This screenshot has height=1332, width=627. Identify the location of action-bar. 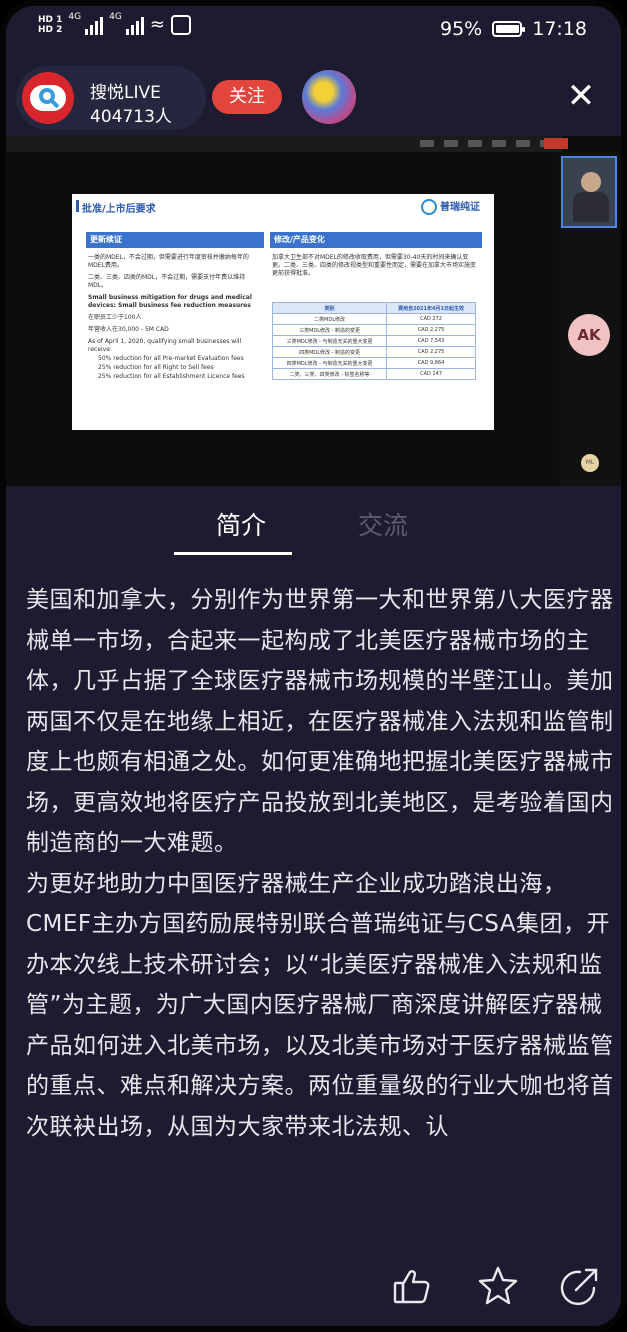
(313, 1288).